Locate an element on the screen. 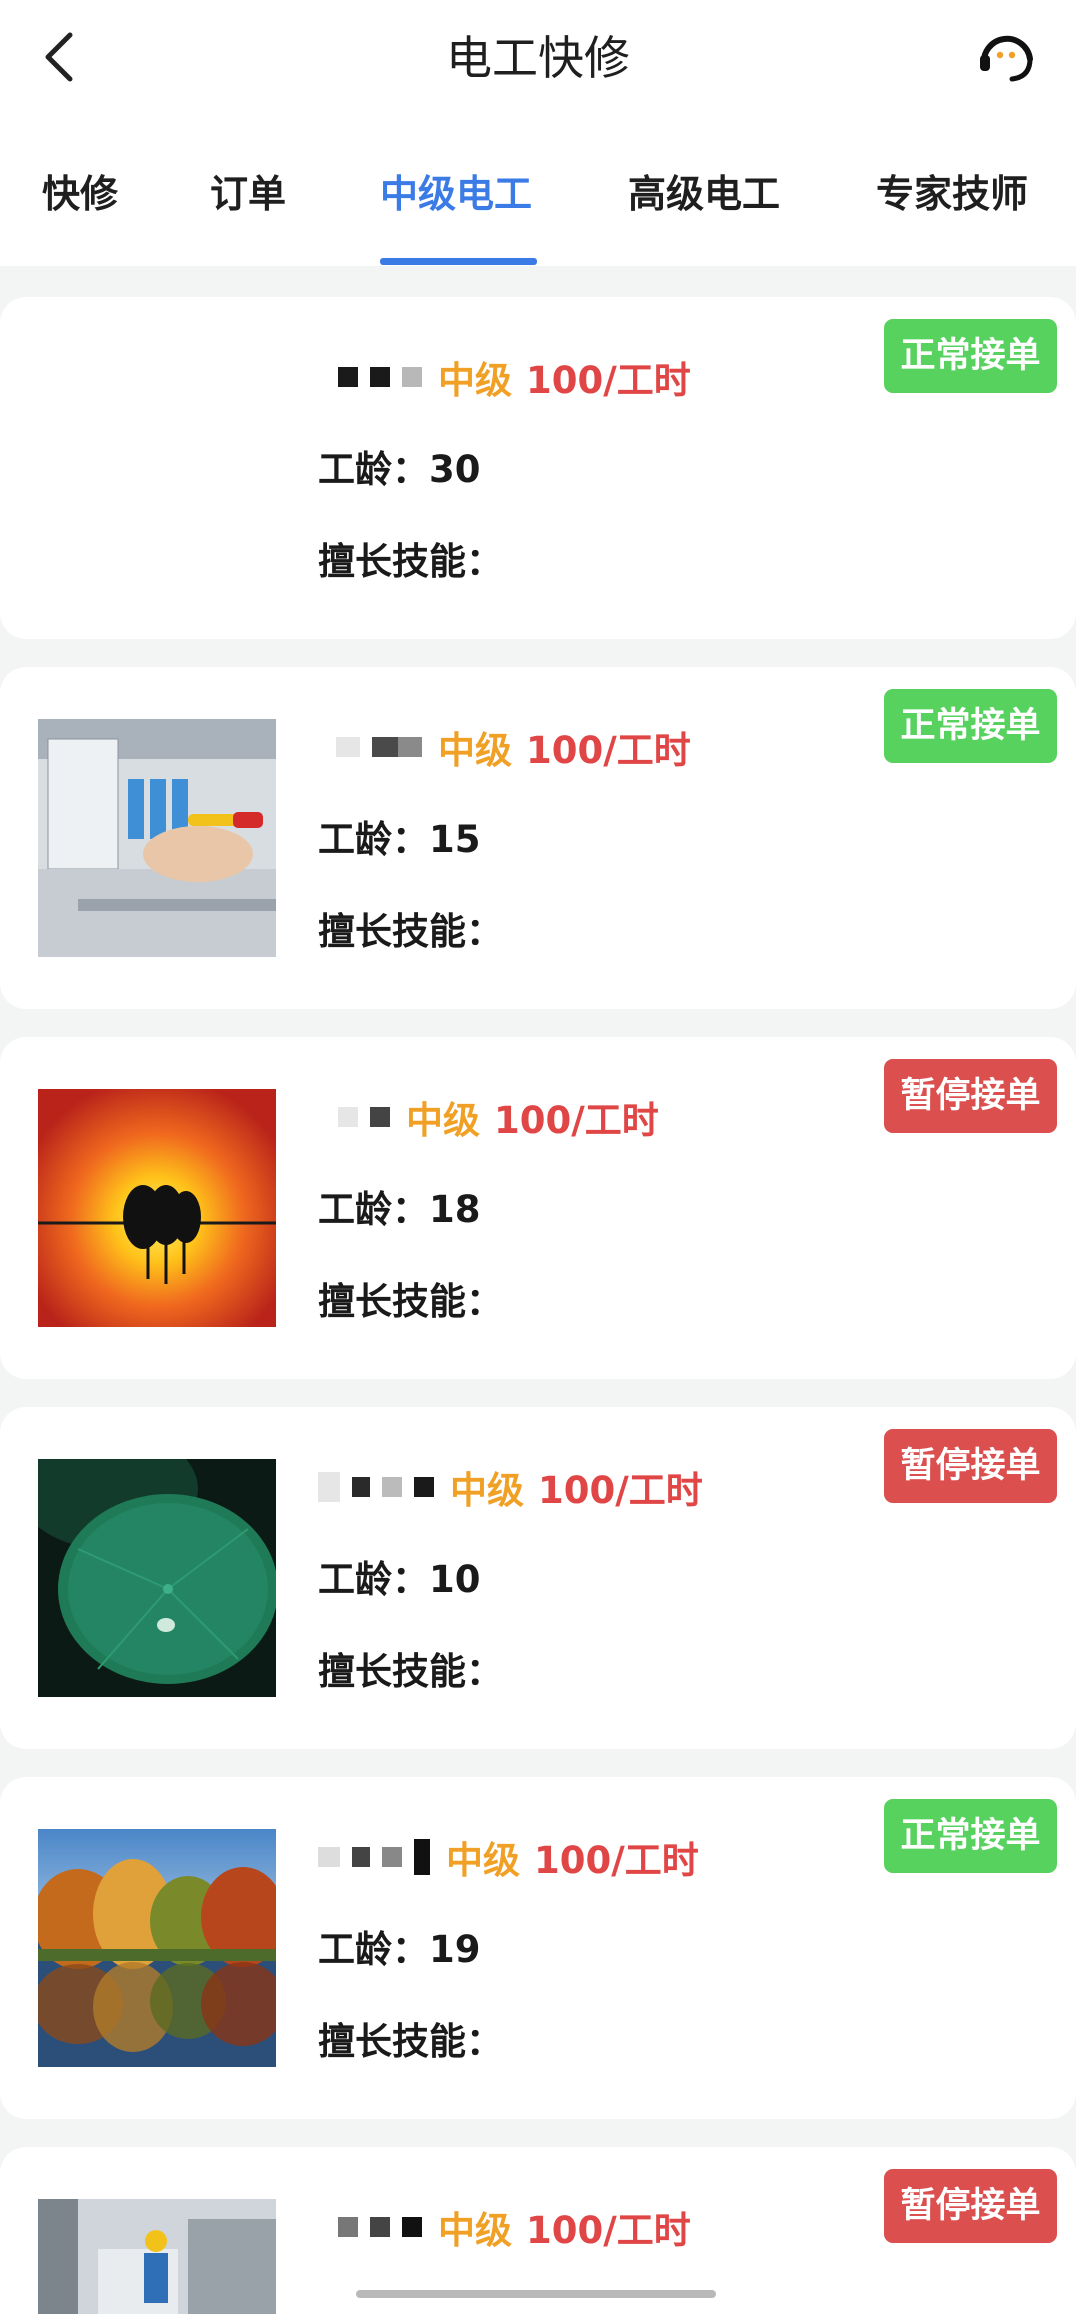  tab-senior-electrician: 高级电工 is located at coordinates (704, 194).